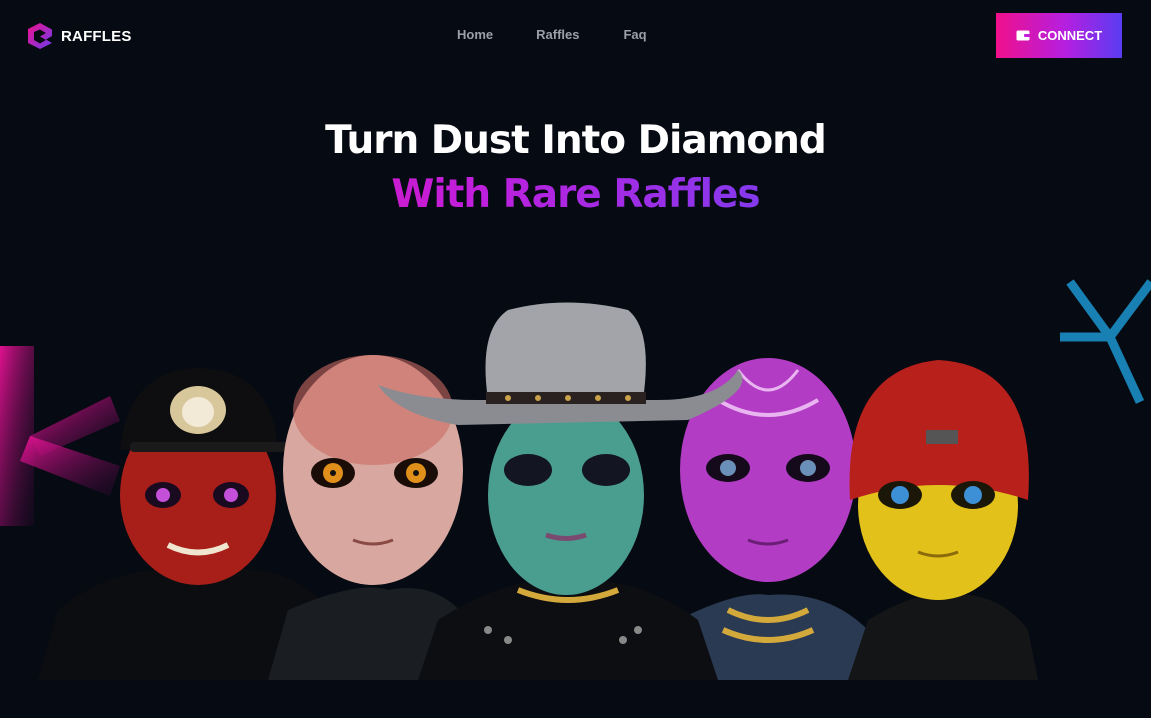 The image size is (1151, 718). What do you see at coordinates (96, 36) in the screenshot?
I see `brand-name: RAFFLES` at bounding box center [96, 36].